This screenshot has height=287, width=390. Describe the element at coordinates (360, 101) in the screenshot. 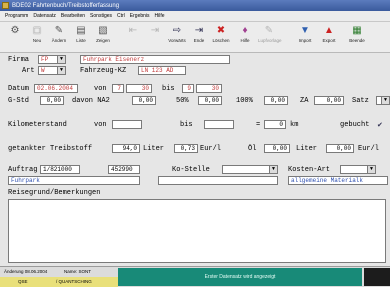

I see `satz-label: Satz` at that location.